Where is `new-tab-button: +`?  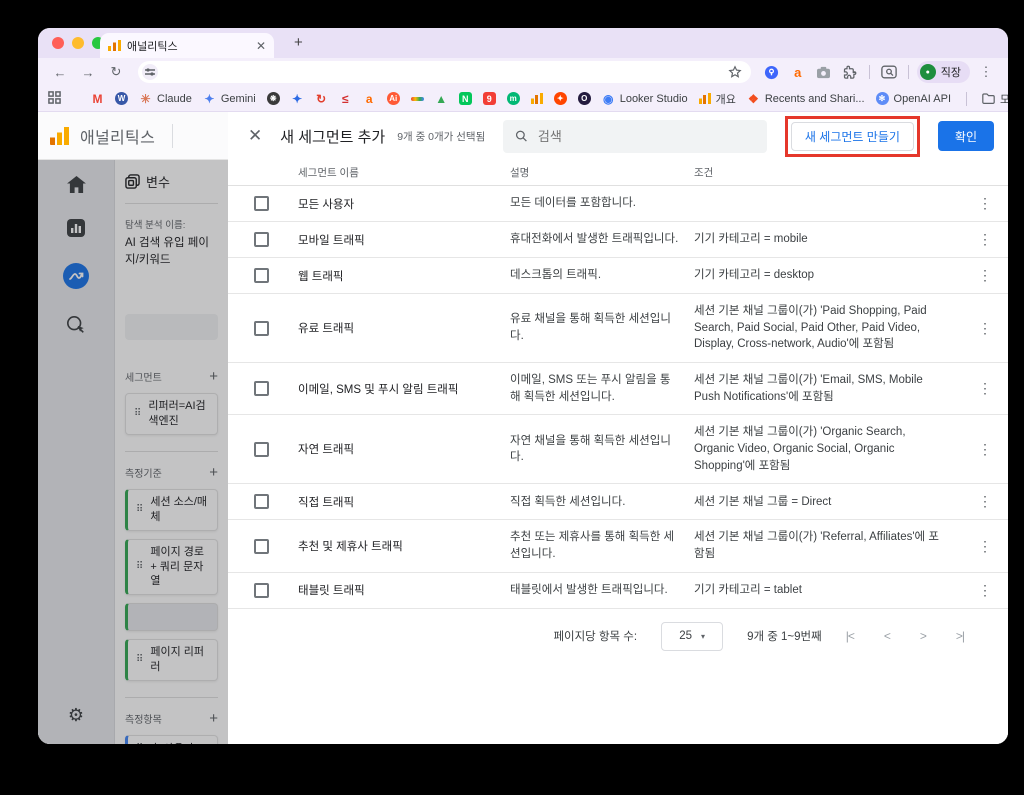
new-tab-button: + is located at coordinates (298, 42).